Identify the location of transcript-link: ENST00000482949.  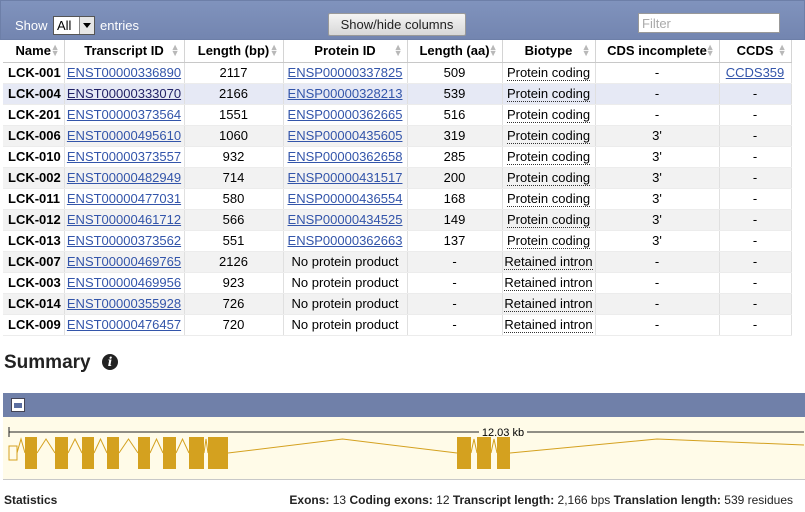
(124, 177).